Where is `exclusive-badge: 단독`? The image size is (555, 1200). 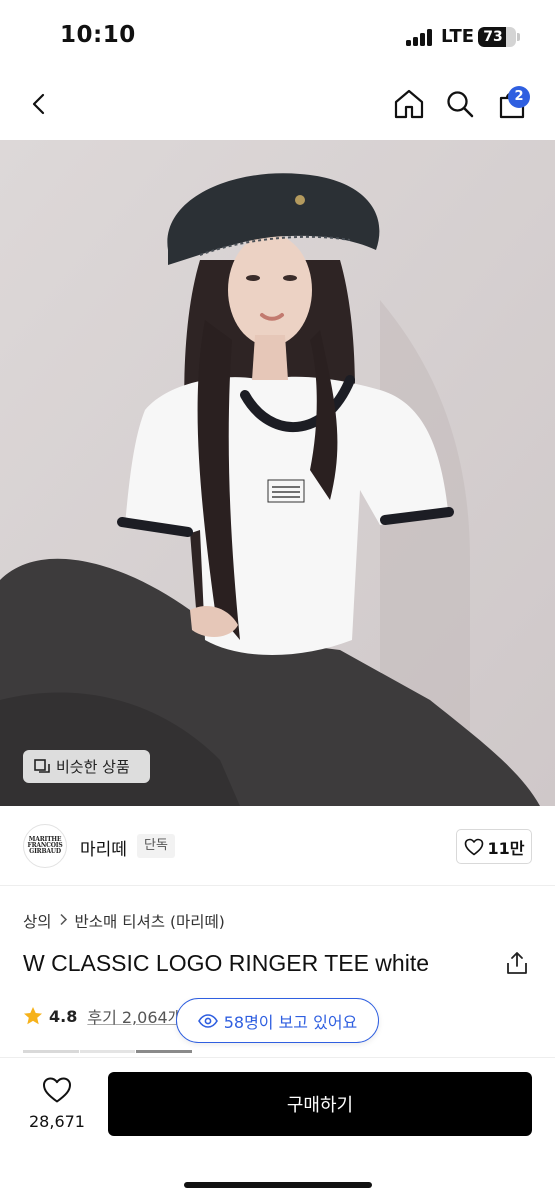
exclusive-badge: 단독 is located at coordinates (156, 846).